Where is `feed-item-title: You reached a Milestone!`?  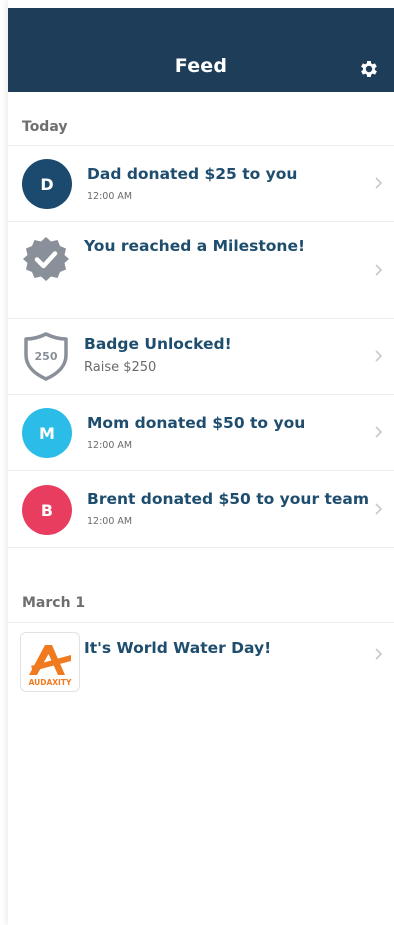 feed-item-title: You reached a Milestone! is located at coordinates (195, 246).